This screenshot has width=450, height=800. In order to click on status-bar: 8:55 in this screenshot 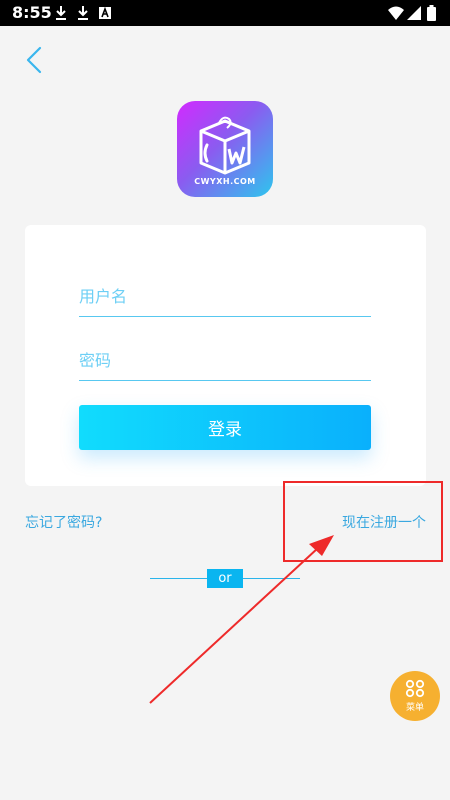, I will do `click(225, 13)`.